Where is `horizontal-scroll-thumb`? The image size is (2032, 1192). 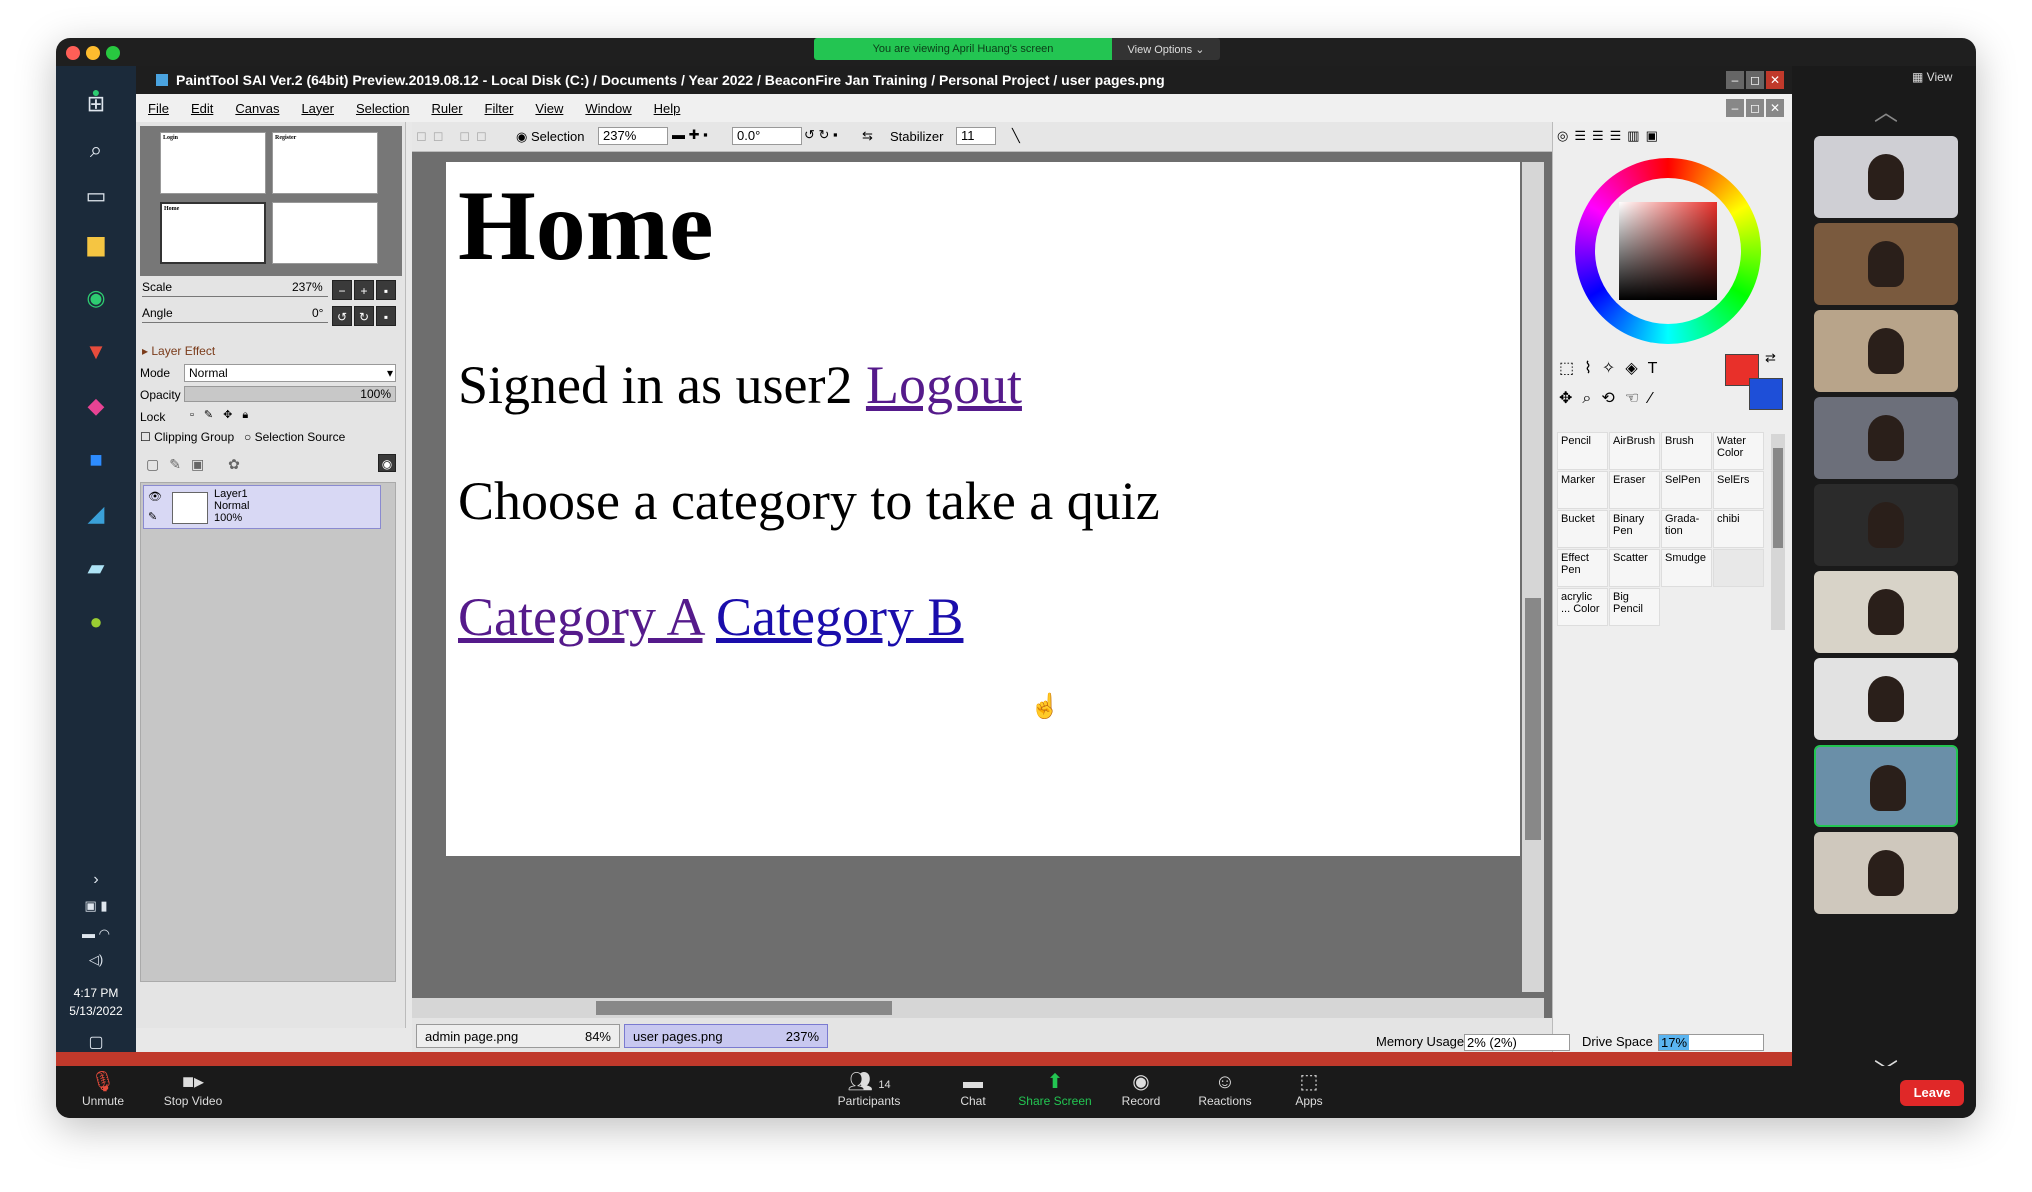 horizontal-scroll-thumb is located at coordinates (744, 1008).